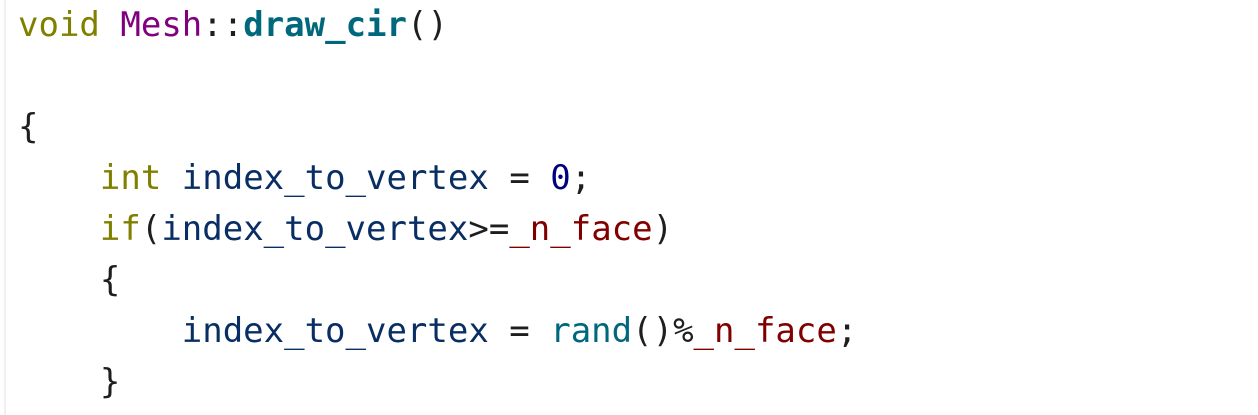  What do you see at coordinates (437, 382) in the screenshot?
I see `code-line: }` at bounding box center [437, 382].